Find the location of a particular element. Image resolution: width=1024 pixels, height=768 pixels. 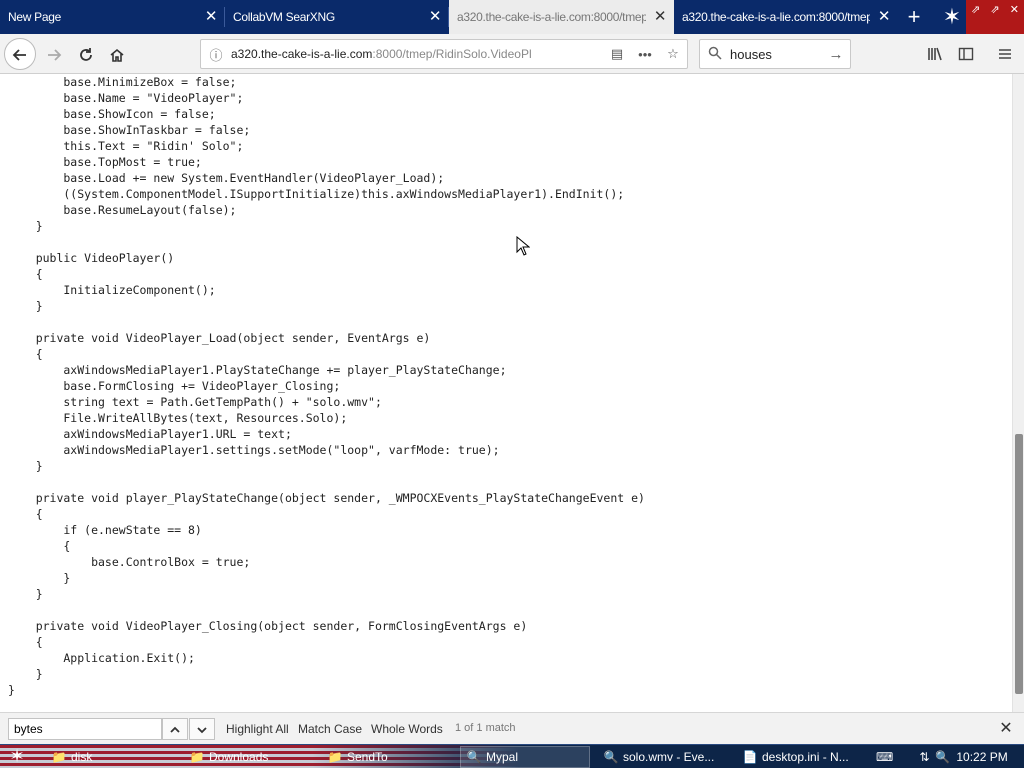

menu-icon is located at coordinates (1005, 54).